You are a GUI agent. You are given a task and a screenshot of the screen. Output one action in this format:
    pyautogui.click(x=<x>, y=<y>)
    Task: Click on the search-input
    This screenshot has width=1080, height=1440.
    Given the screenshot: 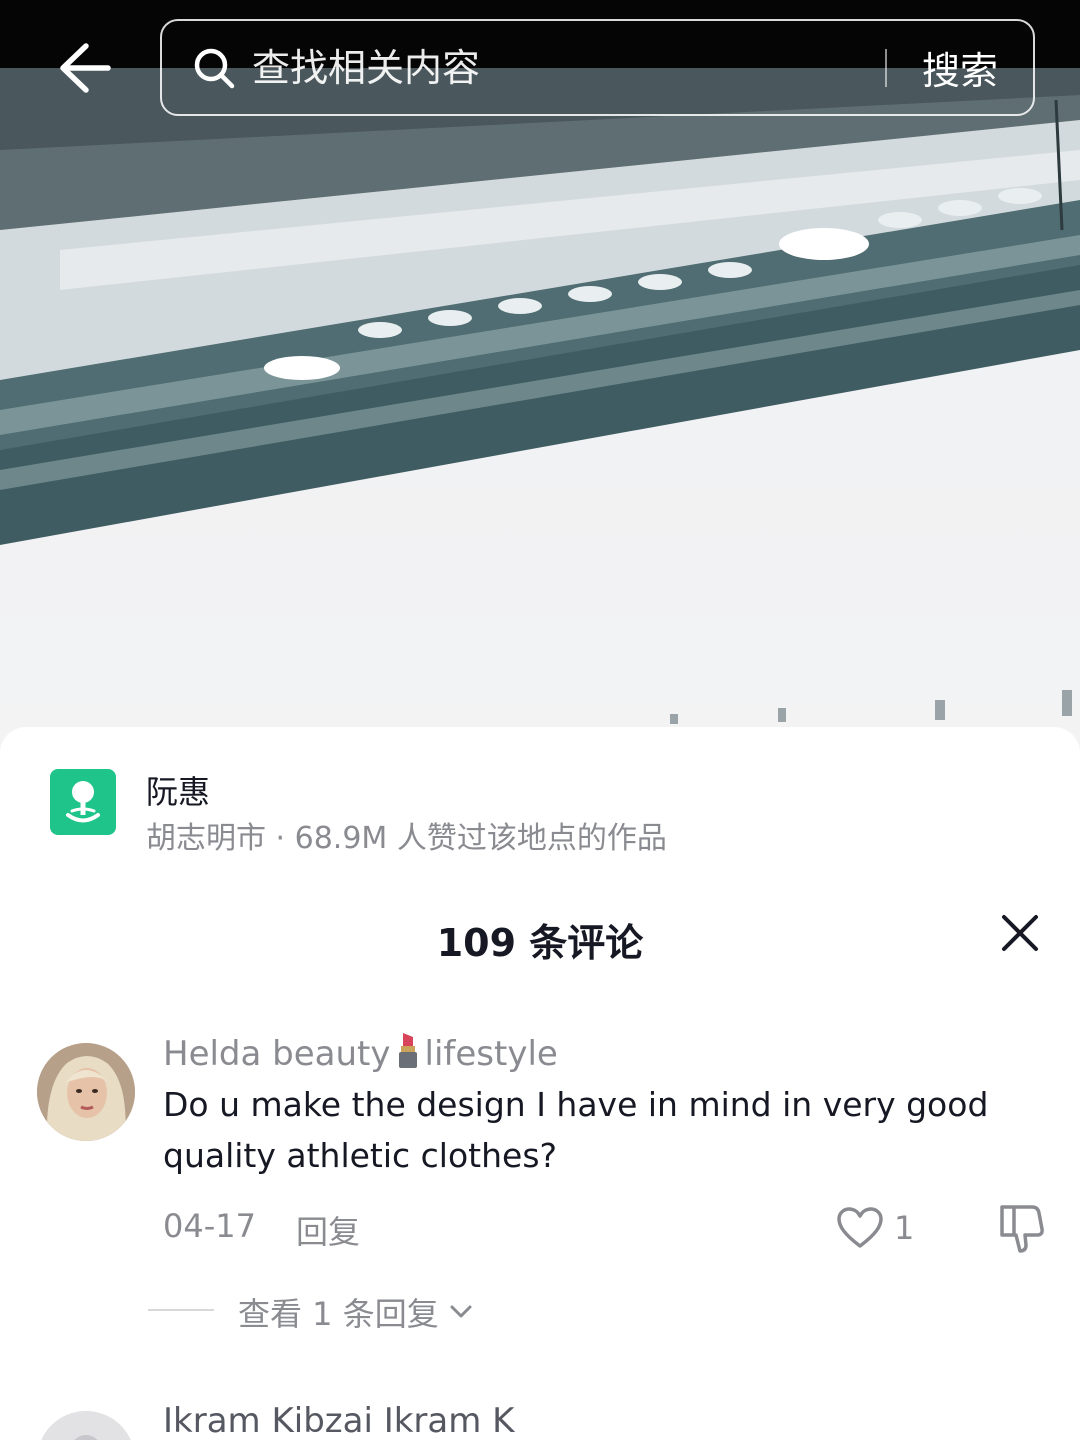 What is the action you would take?
    pyautogui.click(x=568, y=67)
    